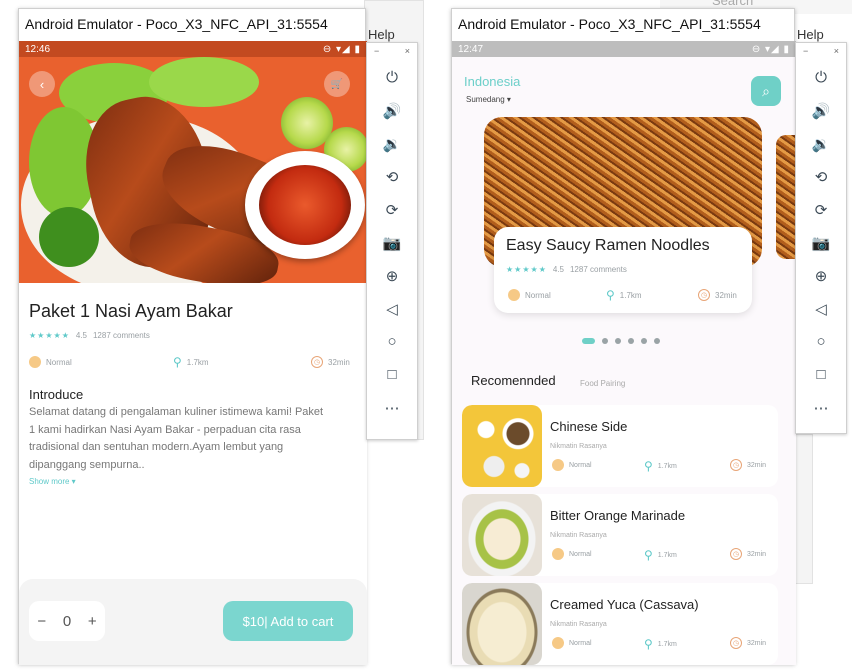  What do you see at coordinates (770, 49) in the screenshot?
I see `status-icons: ⊖ ▾◢ ▮` at bounding box center [770, 49].